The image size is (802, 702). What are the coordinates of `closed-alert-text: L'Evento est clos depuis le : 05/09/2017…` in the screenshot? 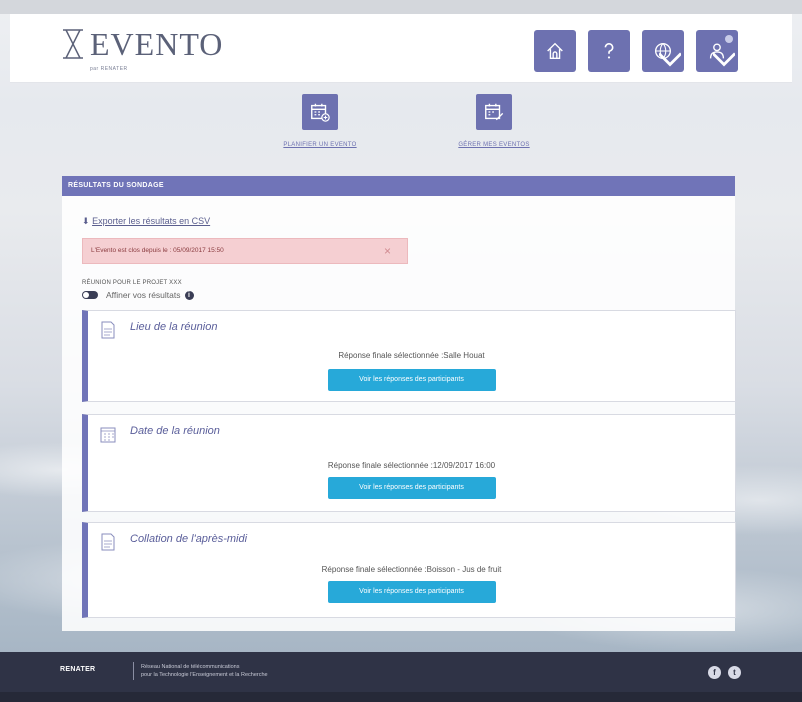 It's located at (157, 250).